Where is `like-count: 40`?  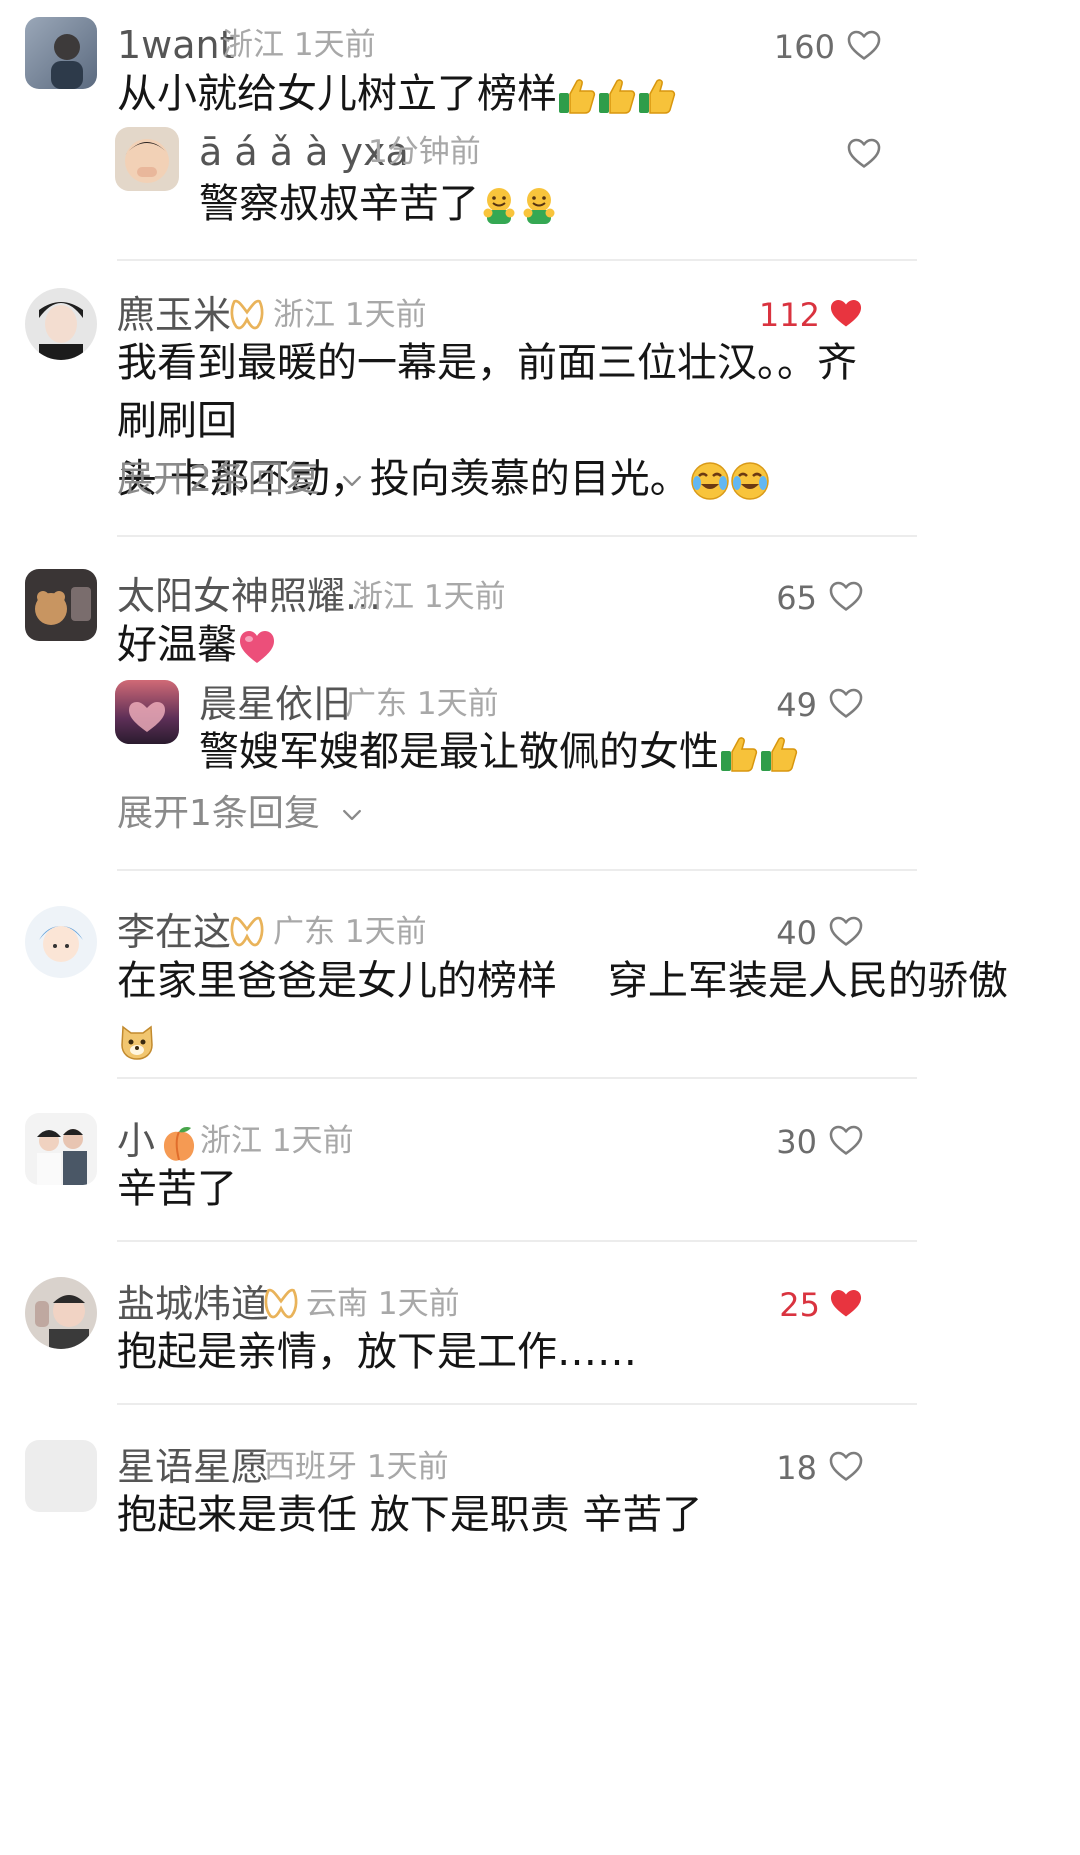 like-count: 40 is located at coordinates (796, 933).